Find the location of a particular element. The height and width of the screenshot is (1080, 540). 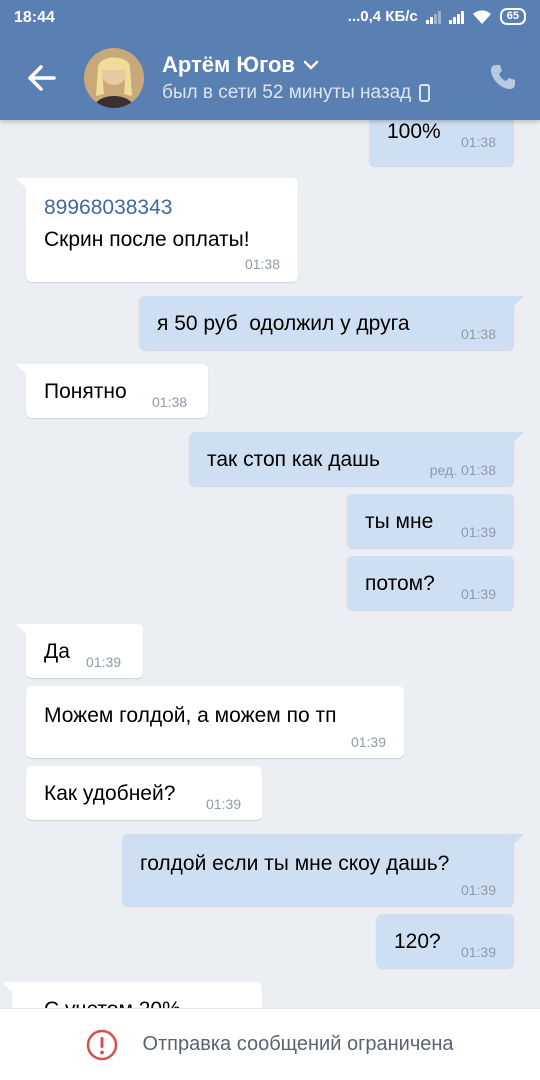

outgoing-message: ты мне 01:39 is located at coordinates (430, 521).